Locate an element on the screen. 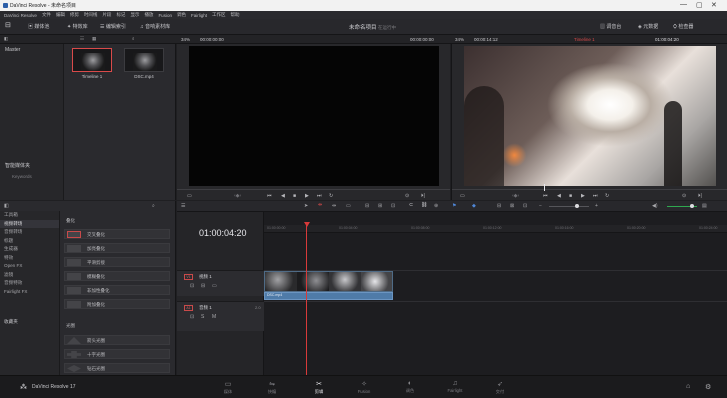 This screenshot has width=727, height=398. page-media: ▭ 媒体 is located at coordinates (228, 387).